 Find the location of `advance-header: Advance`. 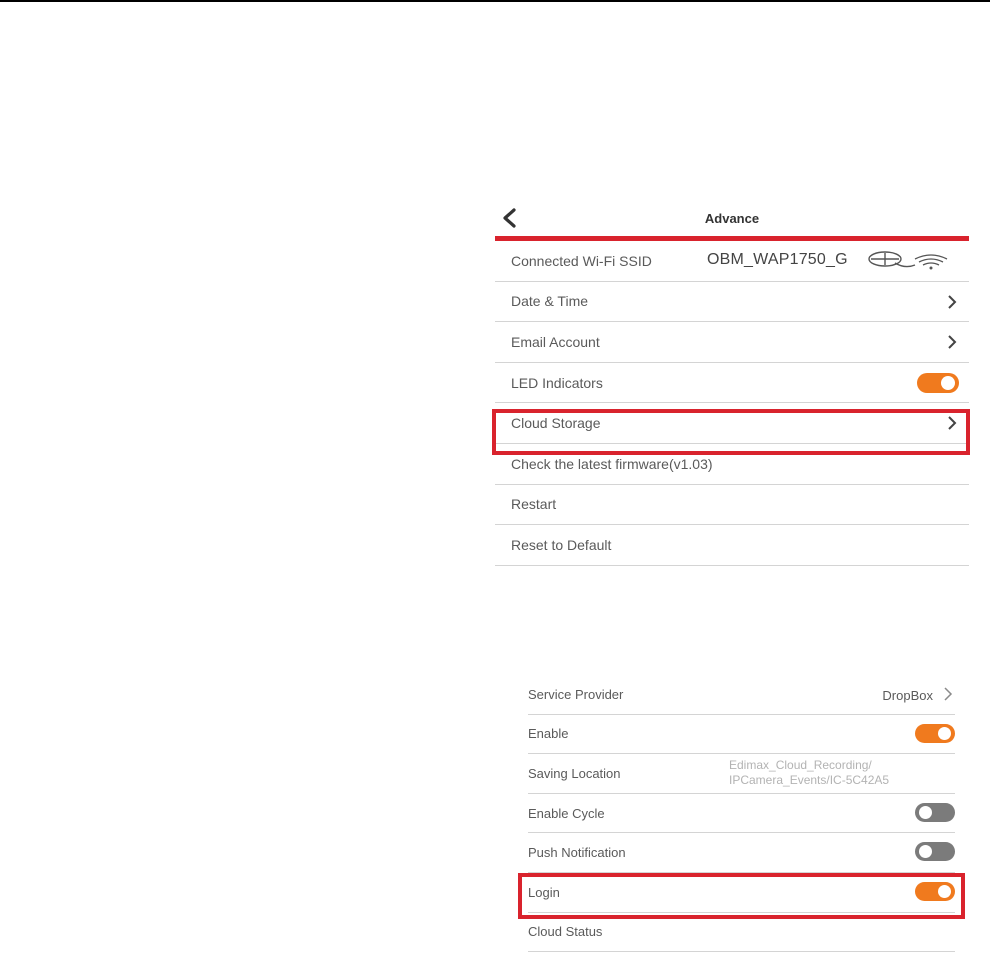

advance-header: Advance is located at coordinates (732, 218).